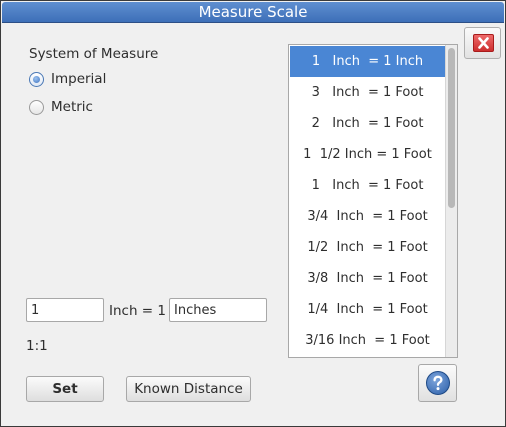  I want to click on metric-radio, so click(36, 107).